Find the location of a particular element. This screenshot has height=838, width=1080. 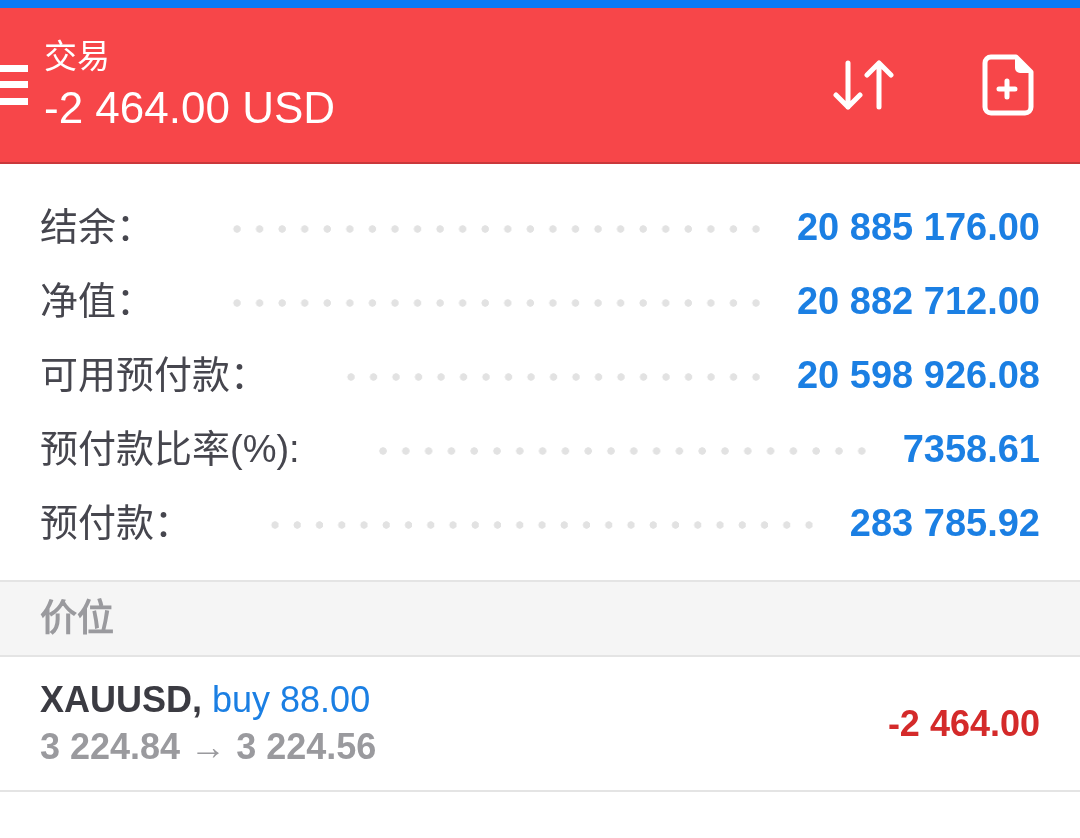

document-plus-icon is located at coordinates (1008, 85).